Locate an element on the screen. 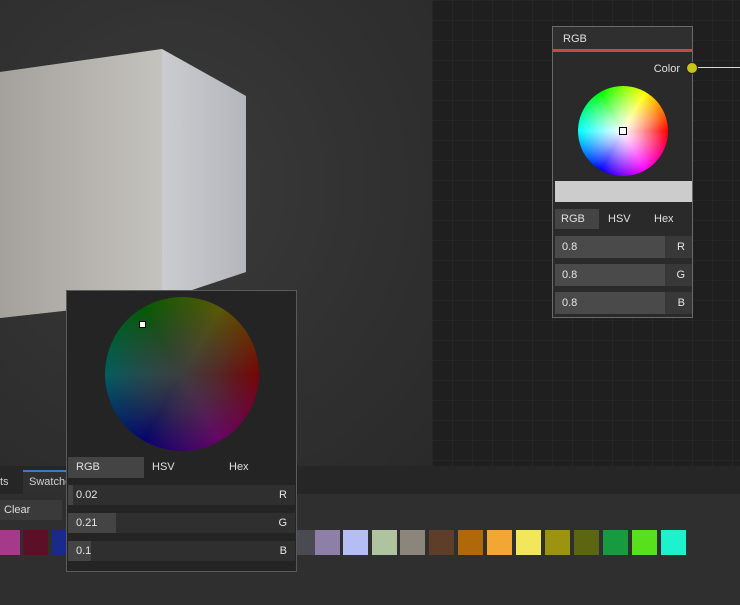 The image size is (740, 605). popup-field-r: 0.02 R is located at coordinates (181, 495).